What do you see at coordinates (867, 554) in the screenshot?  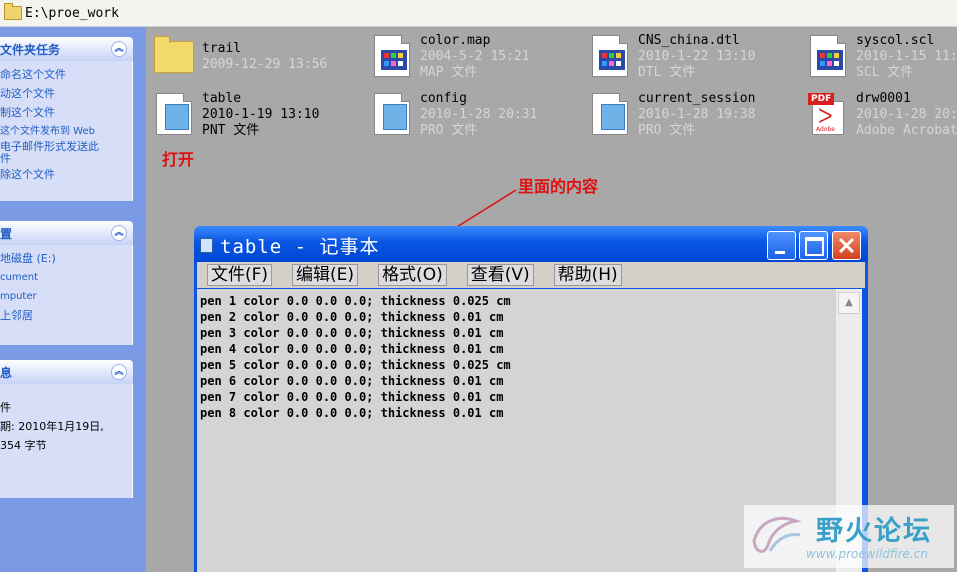 I see `watermark-url: www.proewildfire.cn` at bounding box center [867, 554].